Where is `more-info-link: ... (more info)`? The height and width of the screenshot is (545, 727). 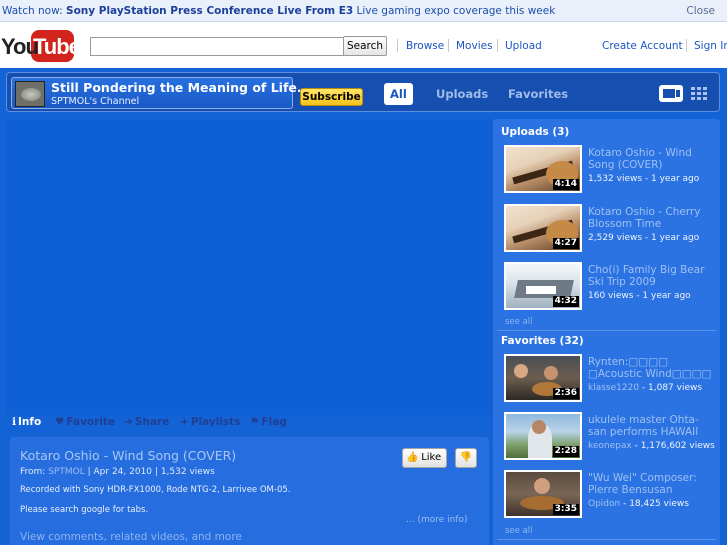
more-info-link: ... (more info) is located at coordinates (437, 520).